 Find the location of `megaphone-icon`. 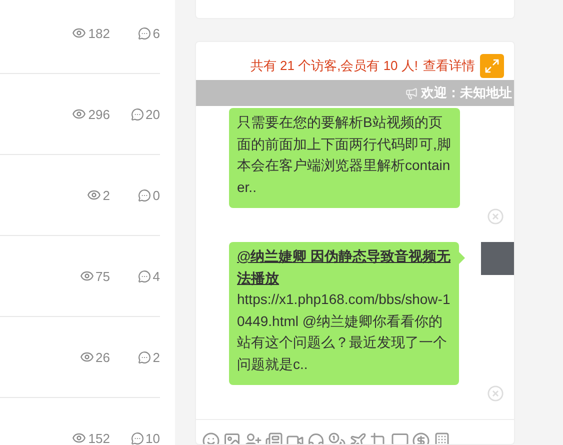

megaphone-icon is located at coordinates (411, 93).